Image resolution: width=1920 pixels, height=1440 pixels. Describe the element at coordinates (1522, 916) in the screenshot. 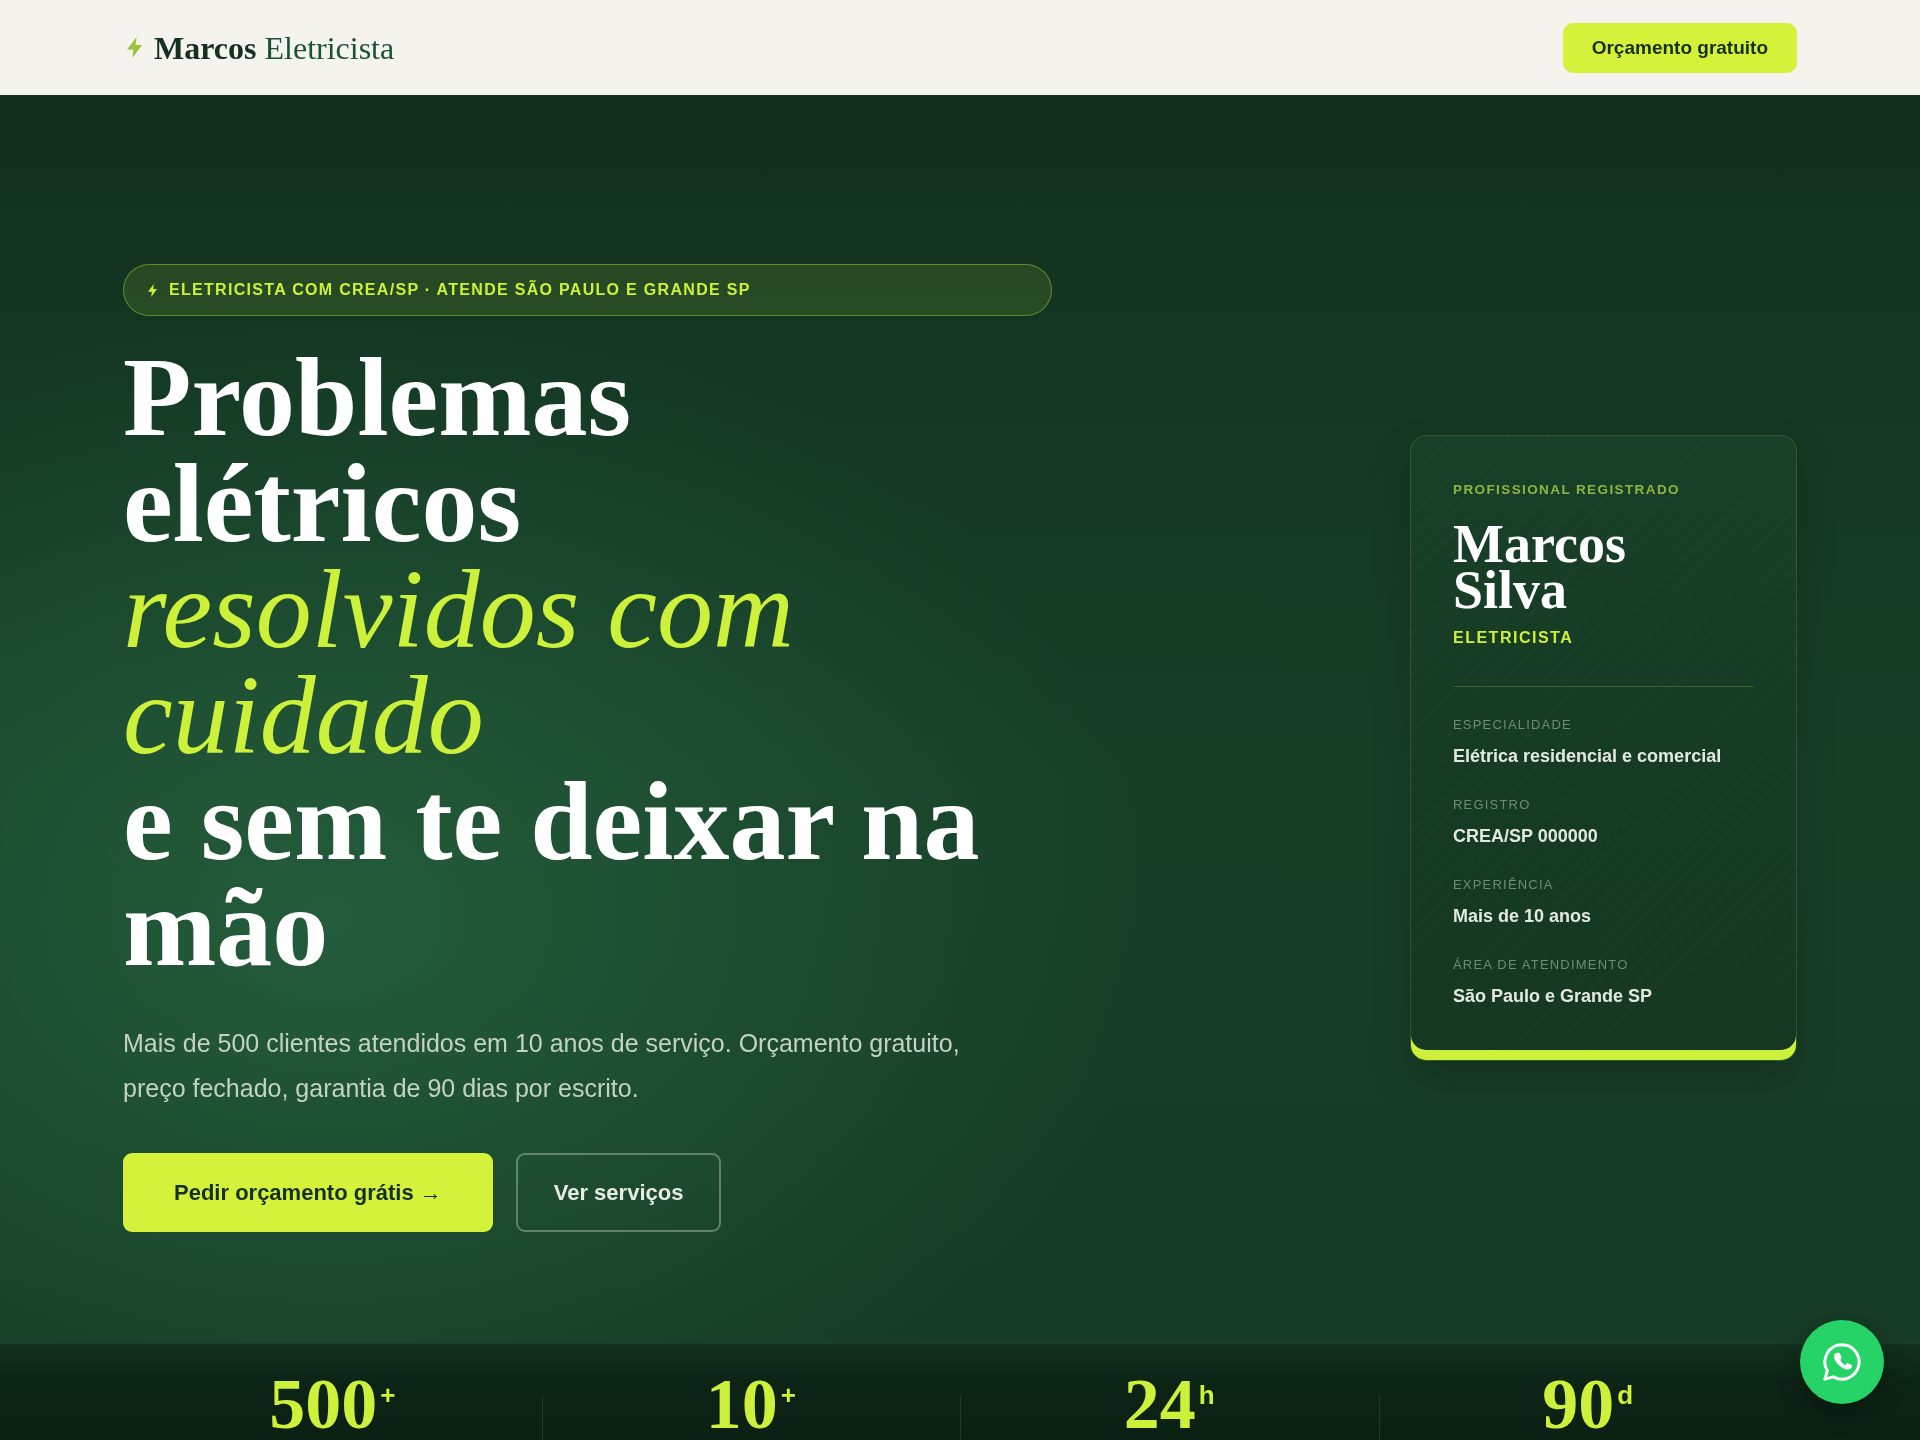

I see `detail-value: Mais de 10 anos` at that location.